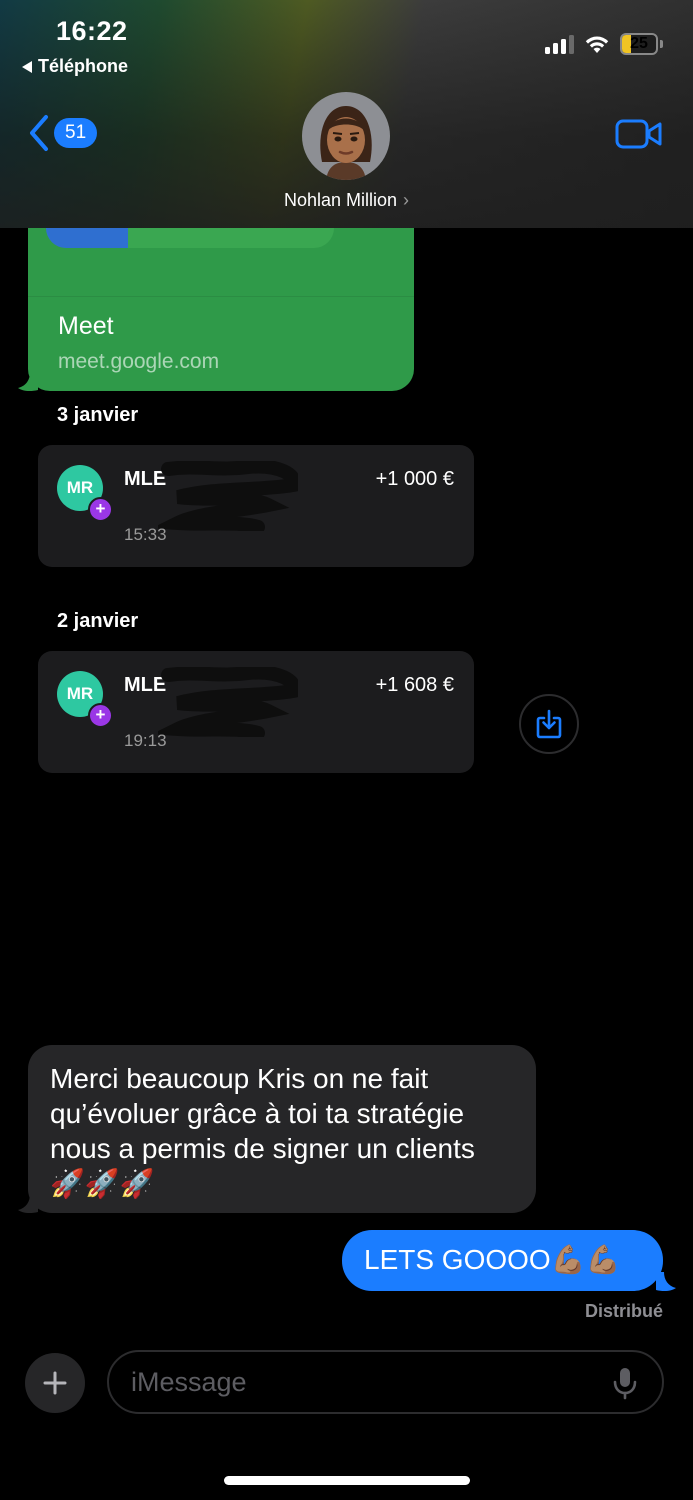  I want to click on memoji-avatar-icon, so click(346, 143).